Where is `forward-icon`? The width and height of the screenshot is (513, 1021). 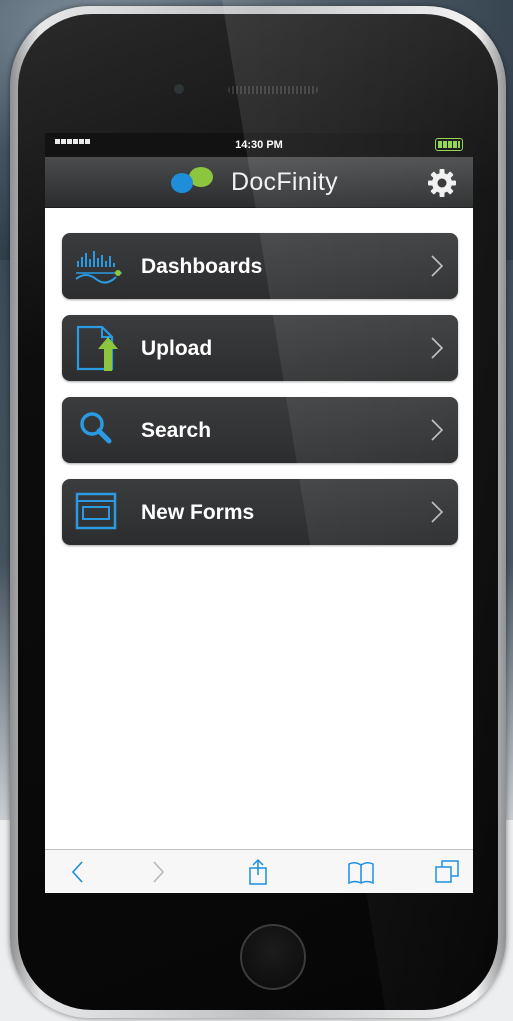 forward-icon is located at coordinates (157, 872).